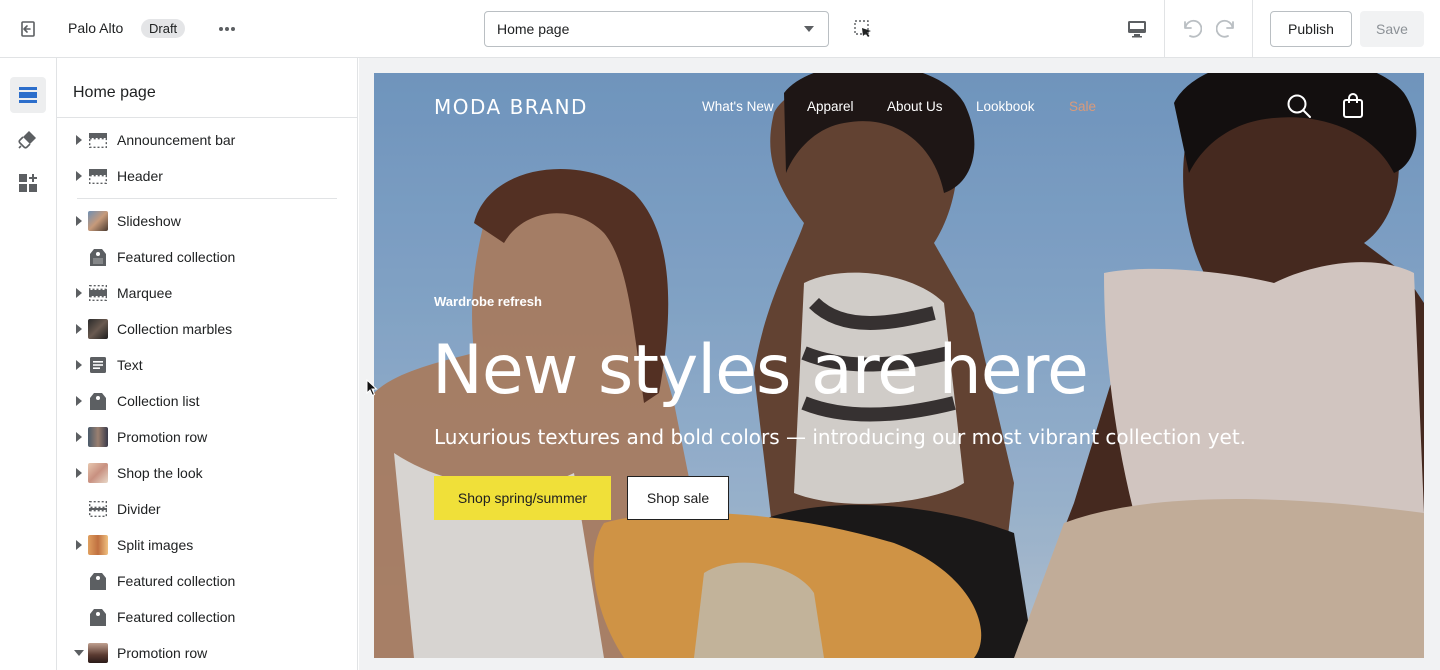  I want to click on apps-icon, so click(28, 183).